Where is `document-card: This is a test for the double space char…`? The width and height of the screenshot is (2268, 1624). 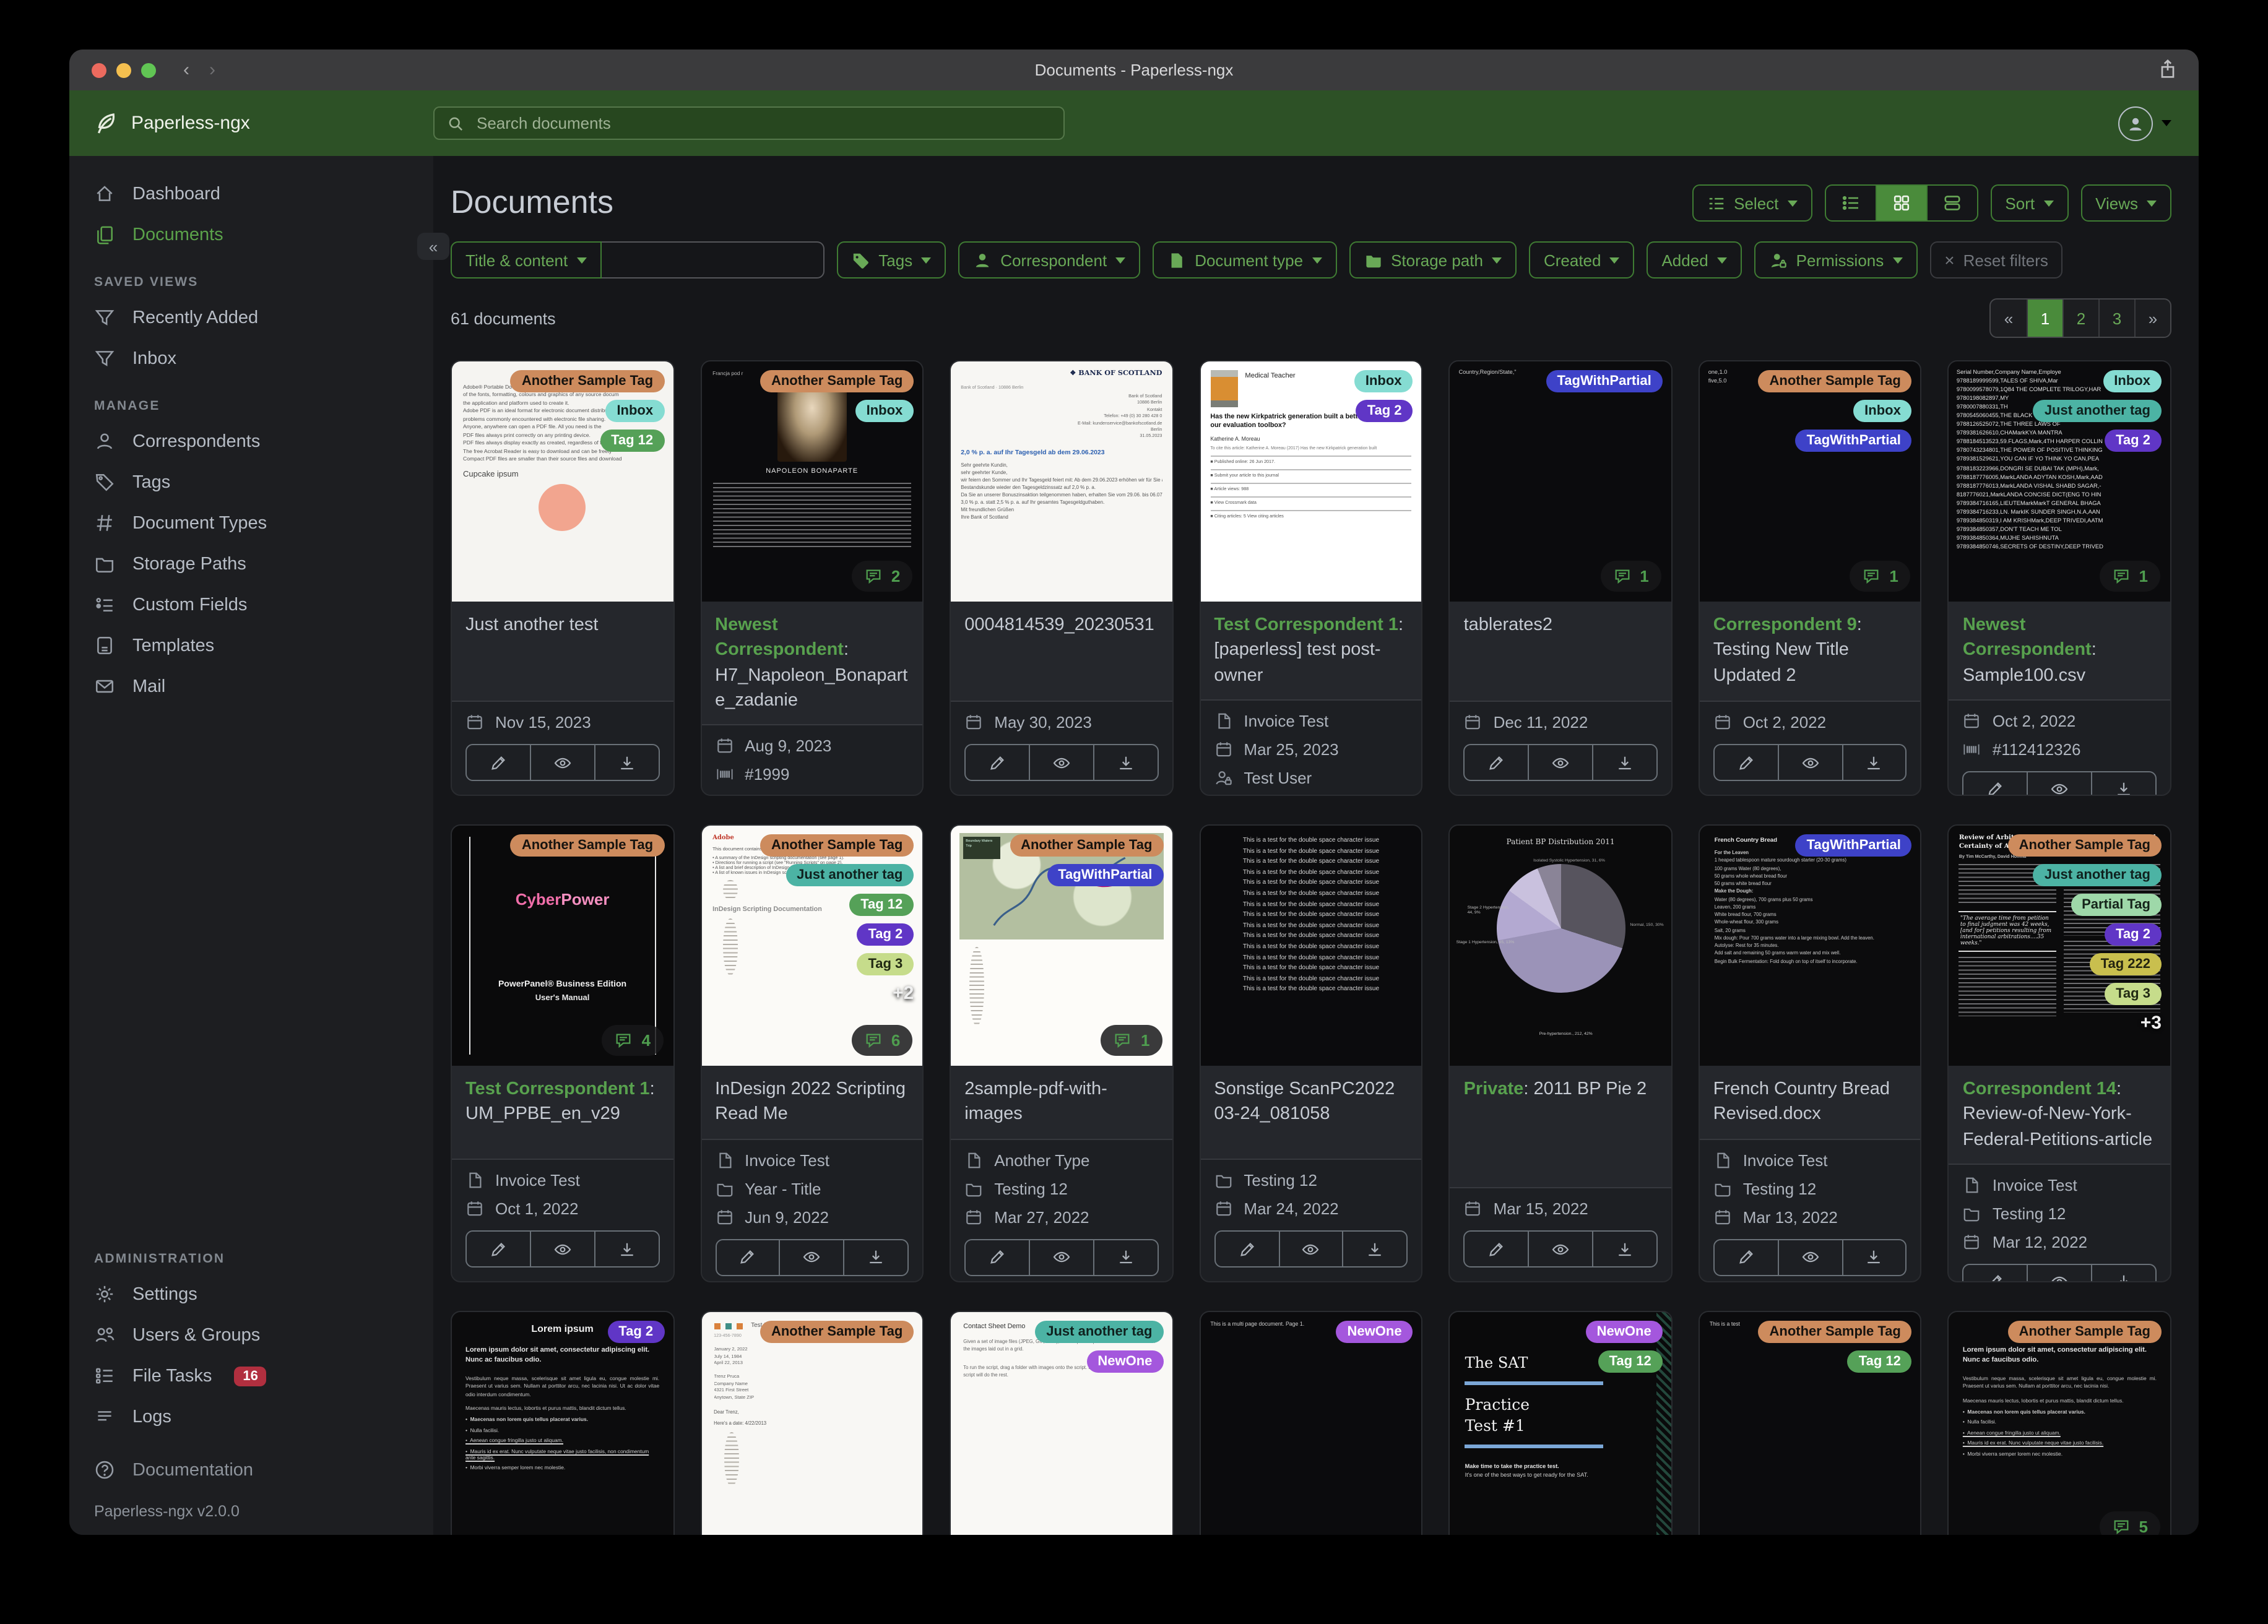 document-card: This is a test for the double space char… is located at coordinates (1311, 1053).